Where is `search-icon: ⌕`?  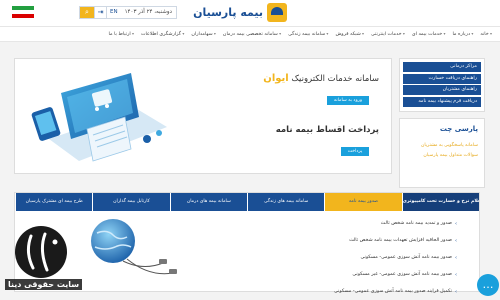
search-icon: ⌕ is located at coordinates (87, 12).